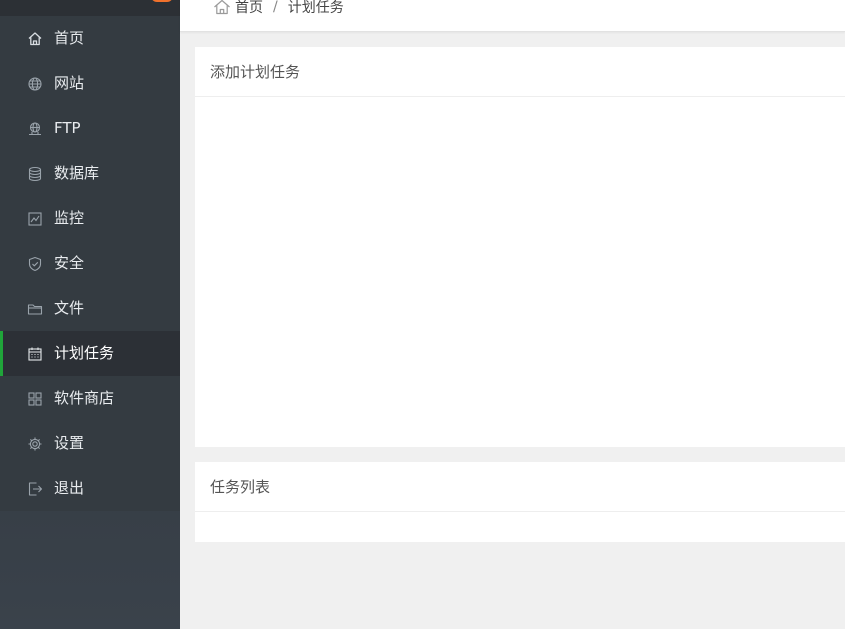  I want to click on sidebar-item-monitor: 监控, so click(90, 218).